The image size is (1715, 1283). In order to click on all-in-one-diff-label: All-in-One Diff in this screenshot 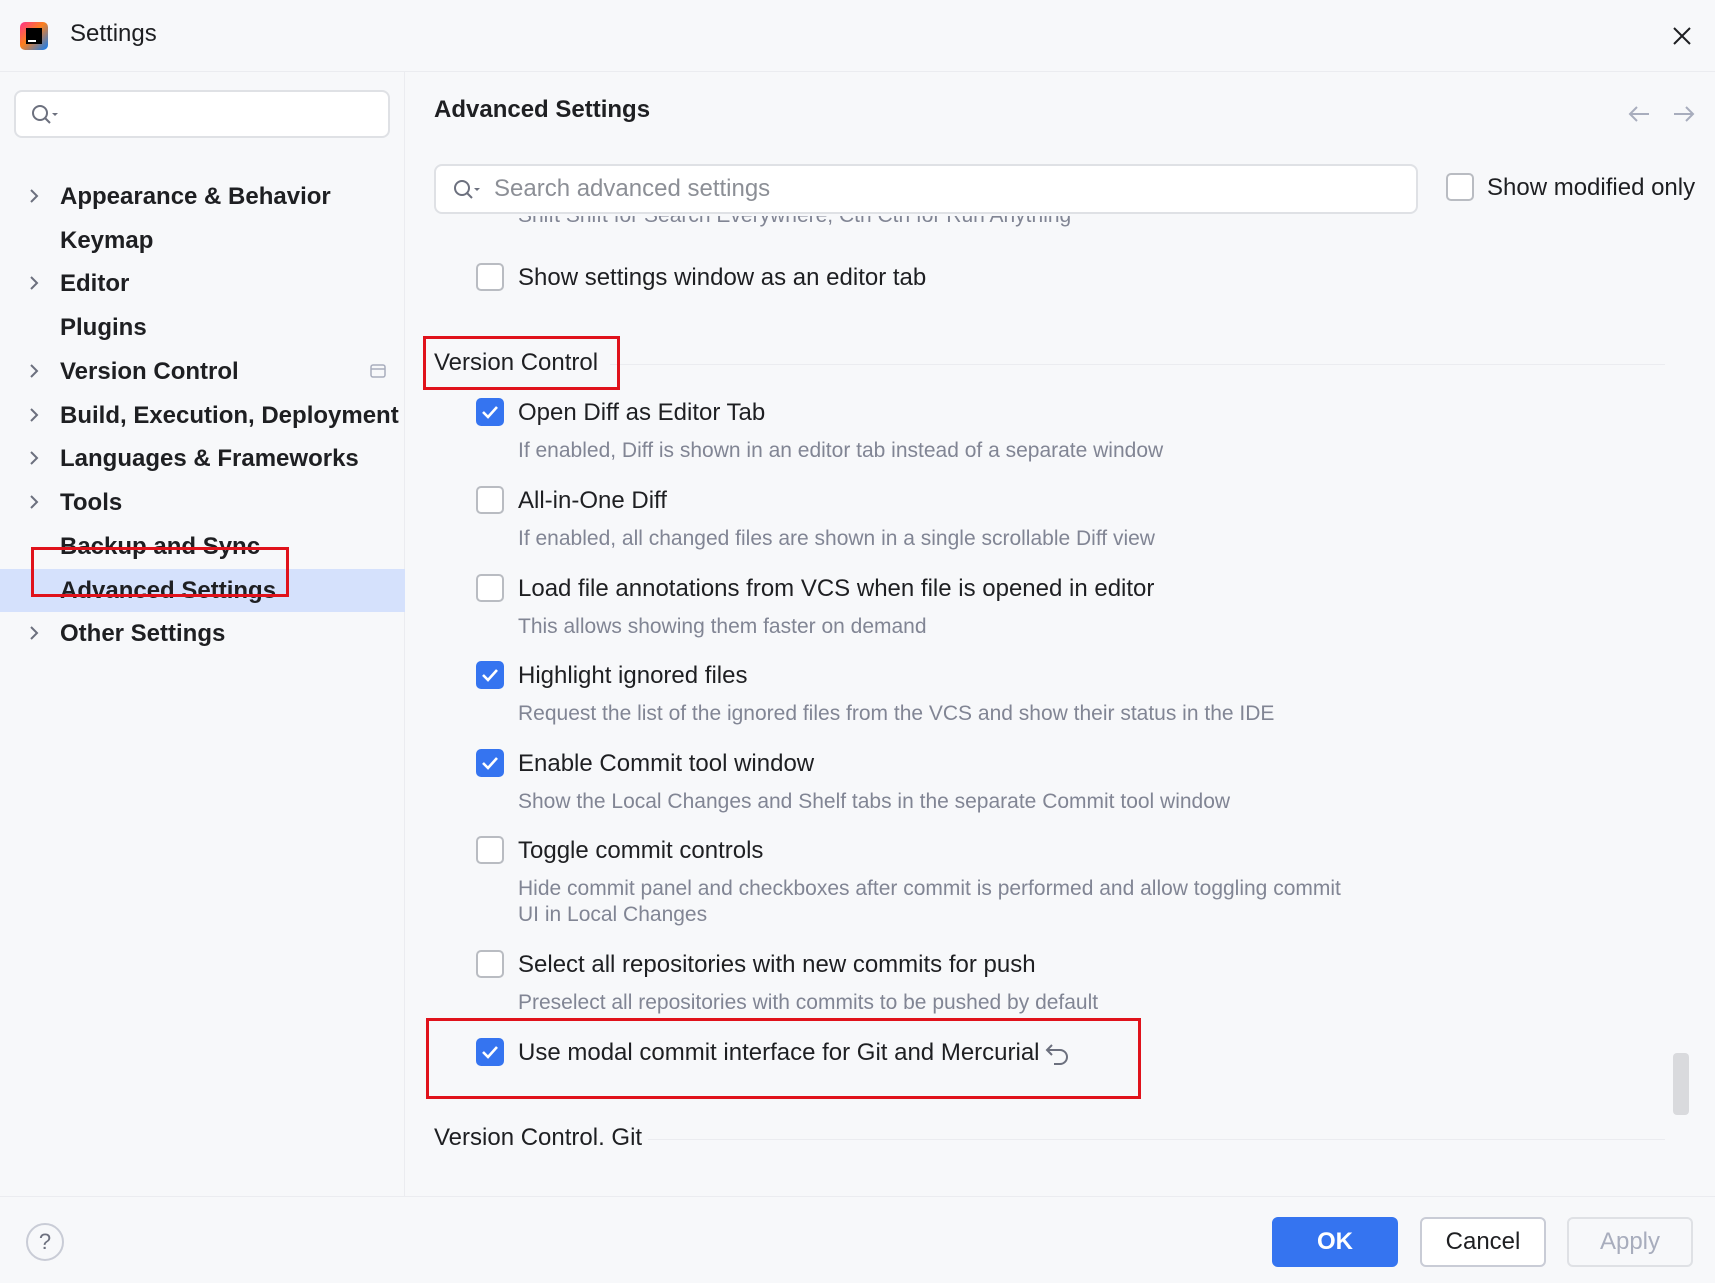, I will do `click(592, 500)`.